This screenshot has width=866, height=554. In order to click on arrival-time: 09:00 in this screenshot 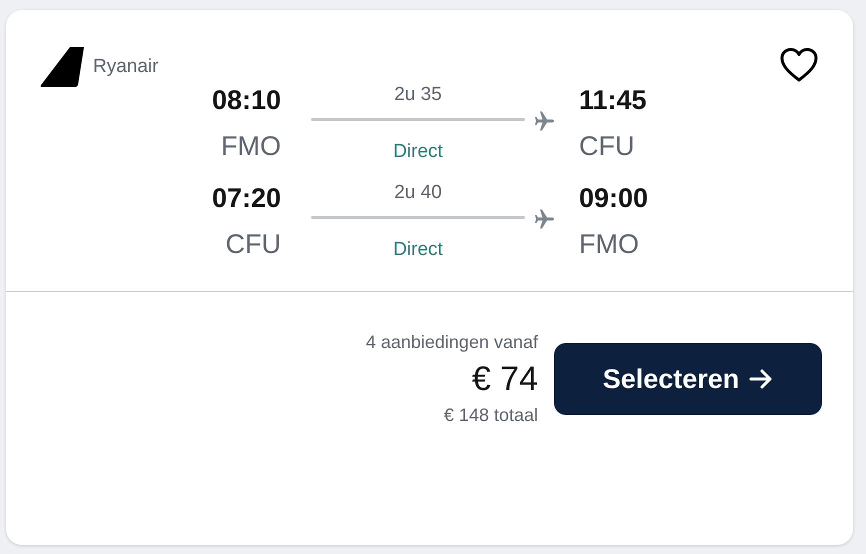, I will do `click(613, 198)`.